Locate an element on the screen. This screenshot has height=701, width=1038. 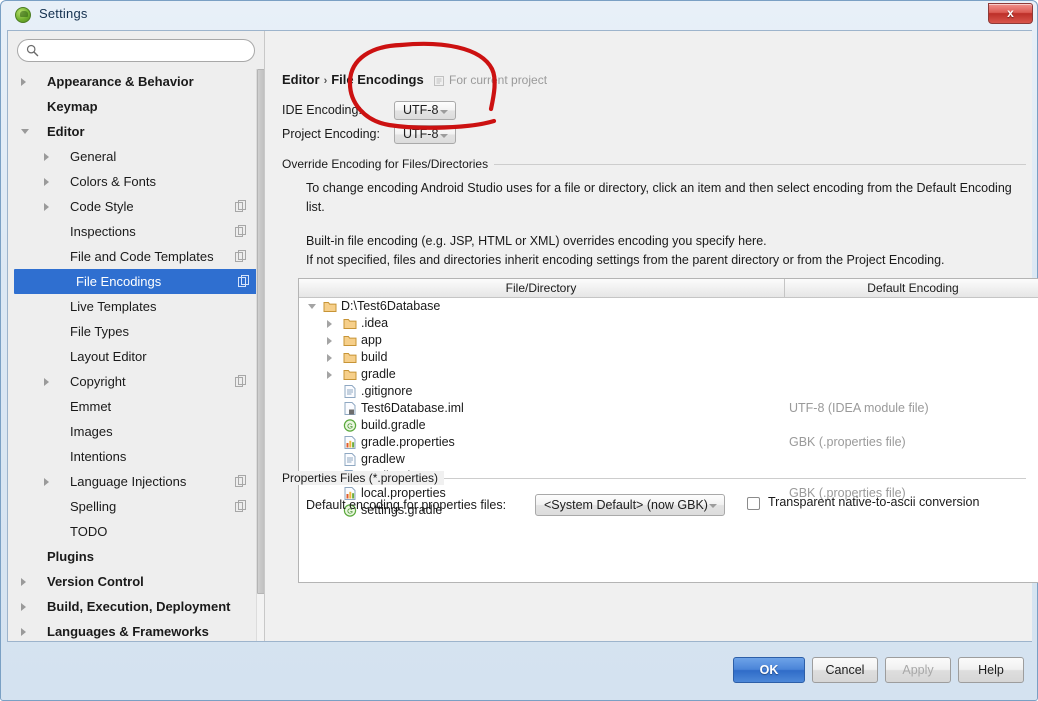
sidebar-item-plugins: Plugins is located at coordinates (136, 556).